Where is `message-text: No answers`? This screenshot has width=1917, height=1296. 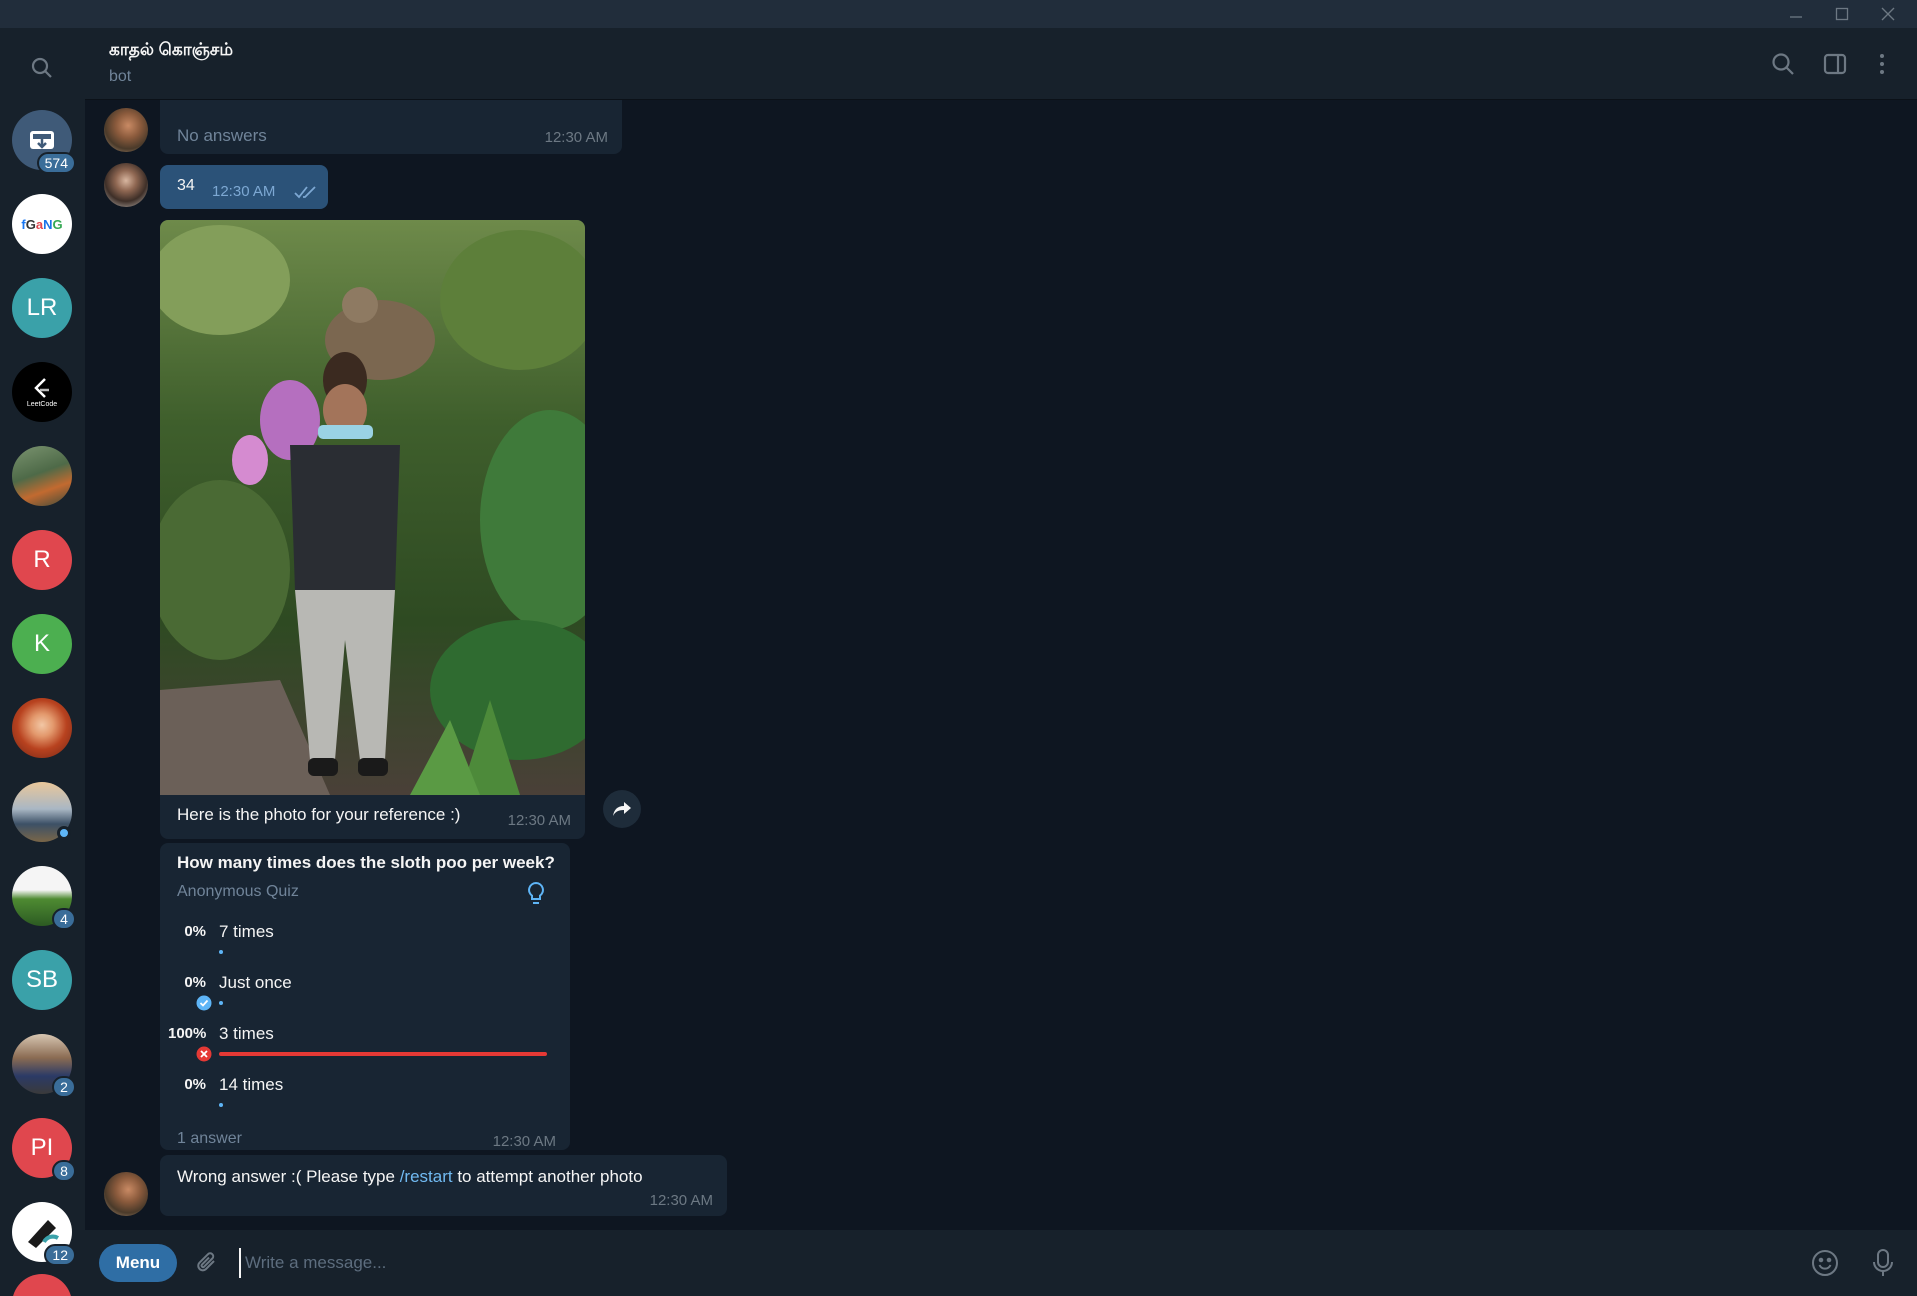 message-text: No answers is located at coordinates (222, 135).